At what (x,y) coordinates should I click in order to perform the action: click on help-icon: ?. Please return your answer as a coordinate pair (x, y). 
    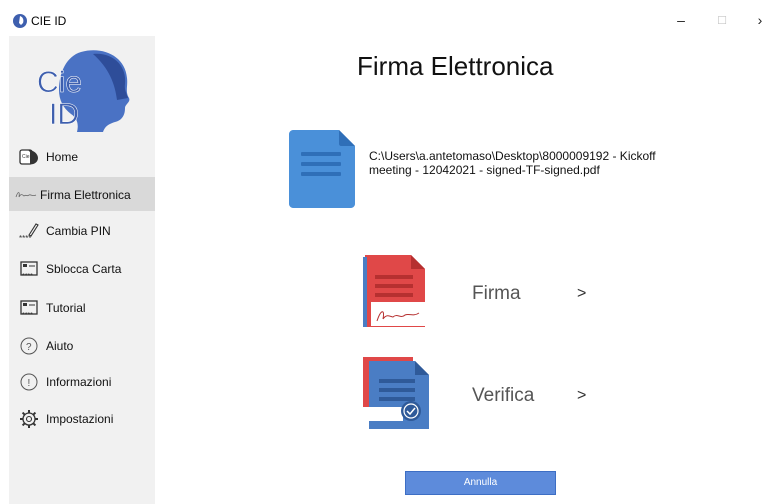
    Looking at the image, I should click on (29, 346).